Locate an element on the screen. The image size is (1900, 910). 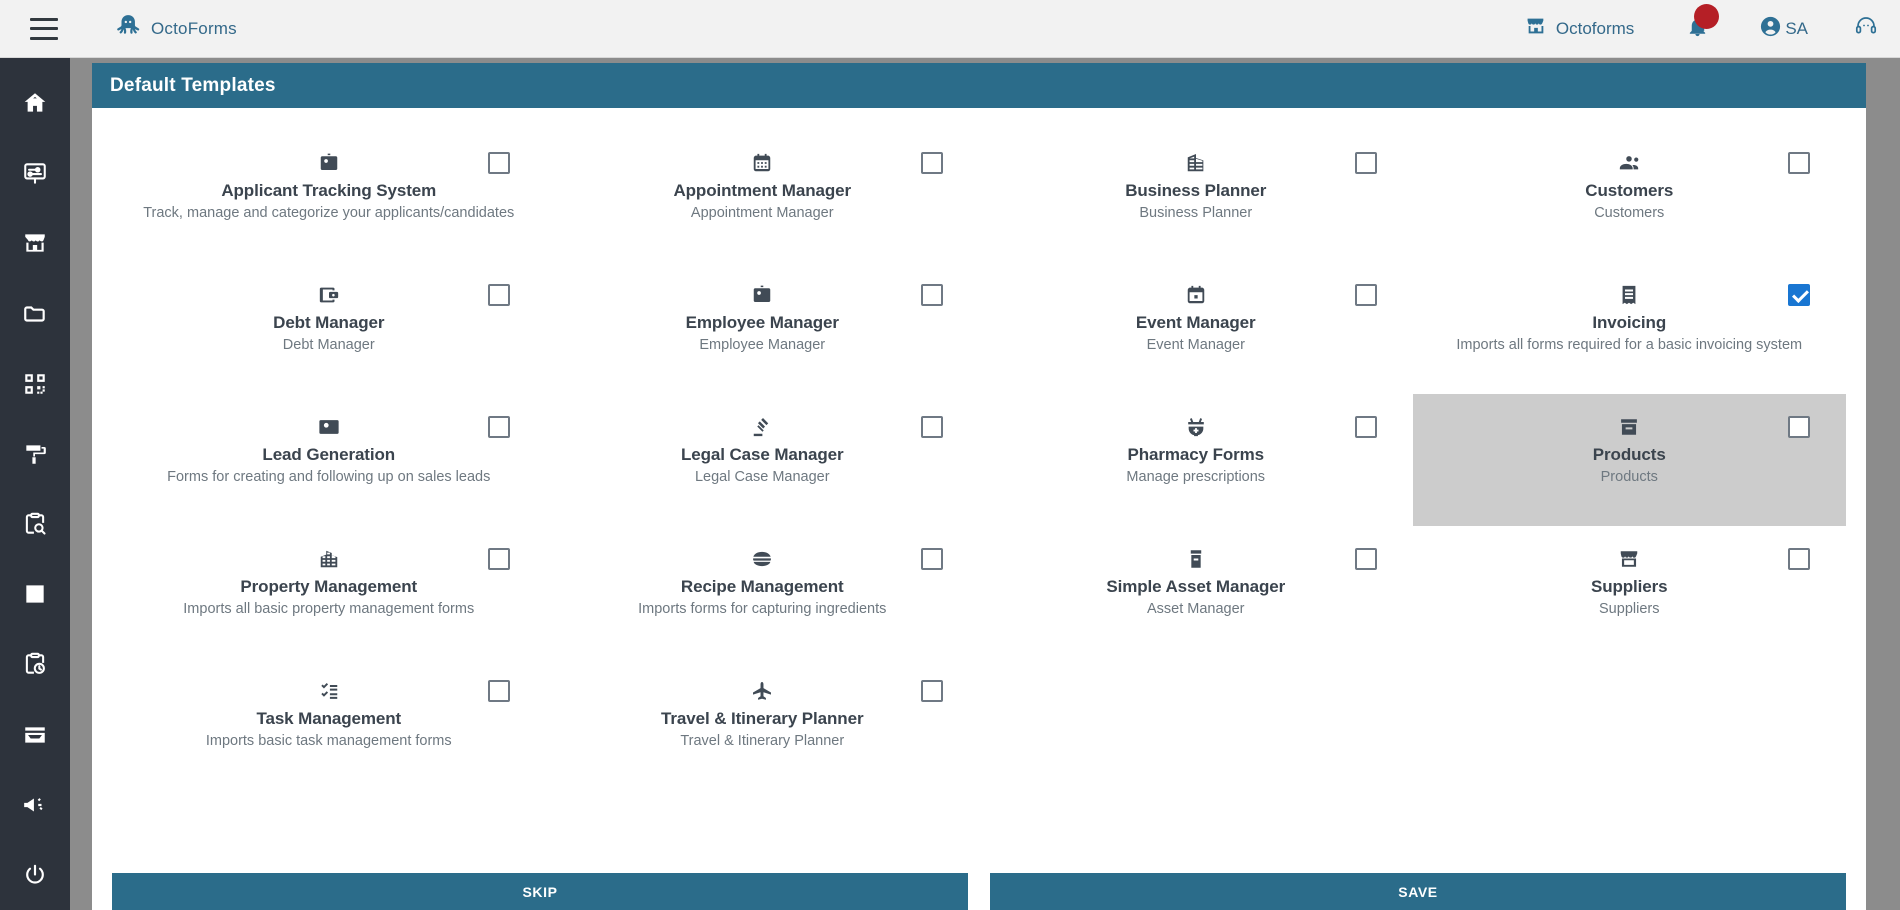
sidebar-item-folders is located at coordinates (35, 314).